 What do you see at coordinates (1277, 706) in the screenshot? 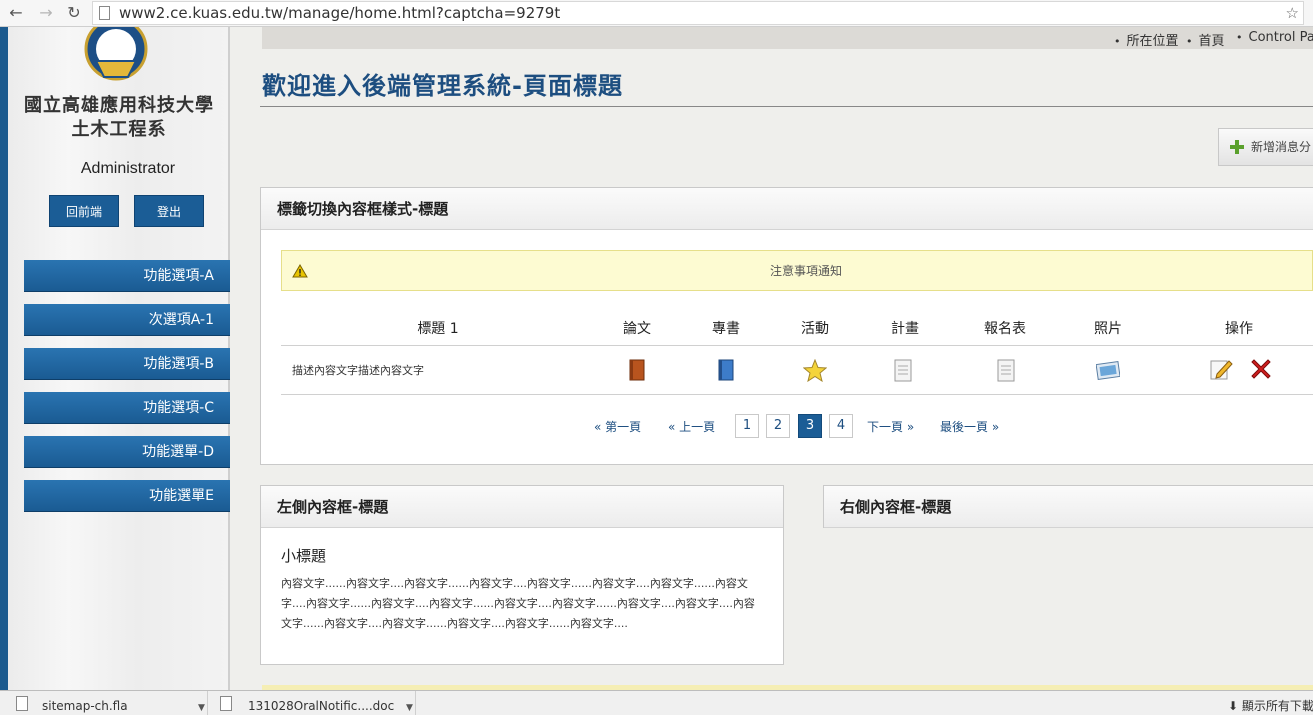
I see `show-all-label: 顯示所有下載` at bounding box center [1277, 706].